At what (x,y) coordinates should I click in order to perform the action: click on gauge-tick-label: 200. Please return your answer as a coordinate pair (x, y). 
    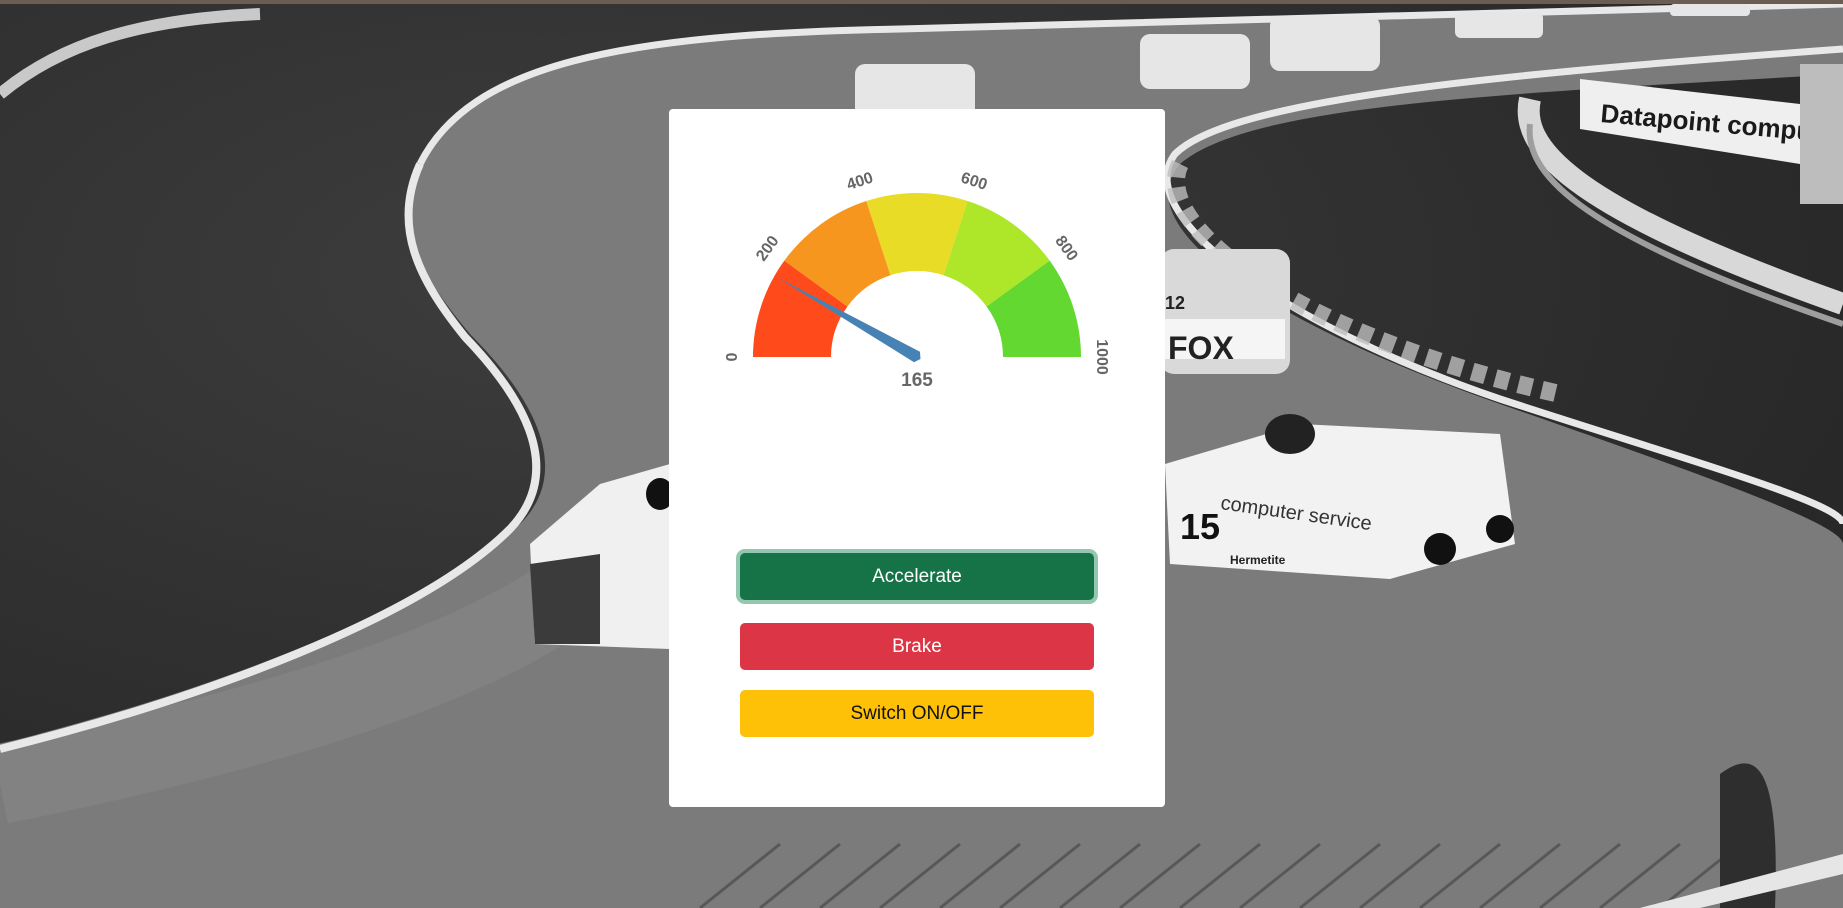
    Looking at the image, I should click on (768, 249).